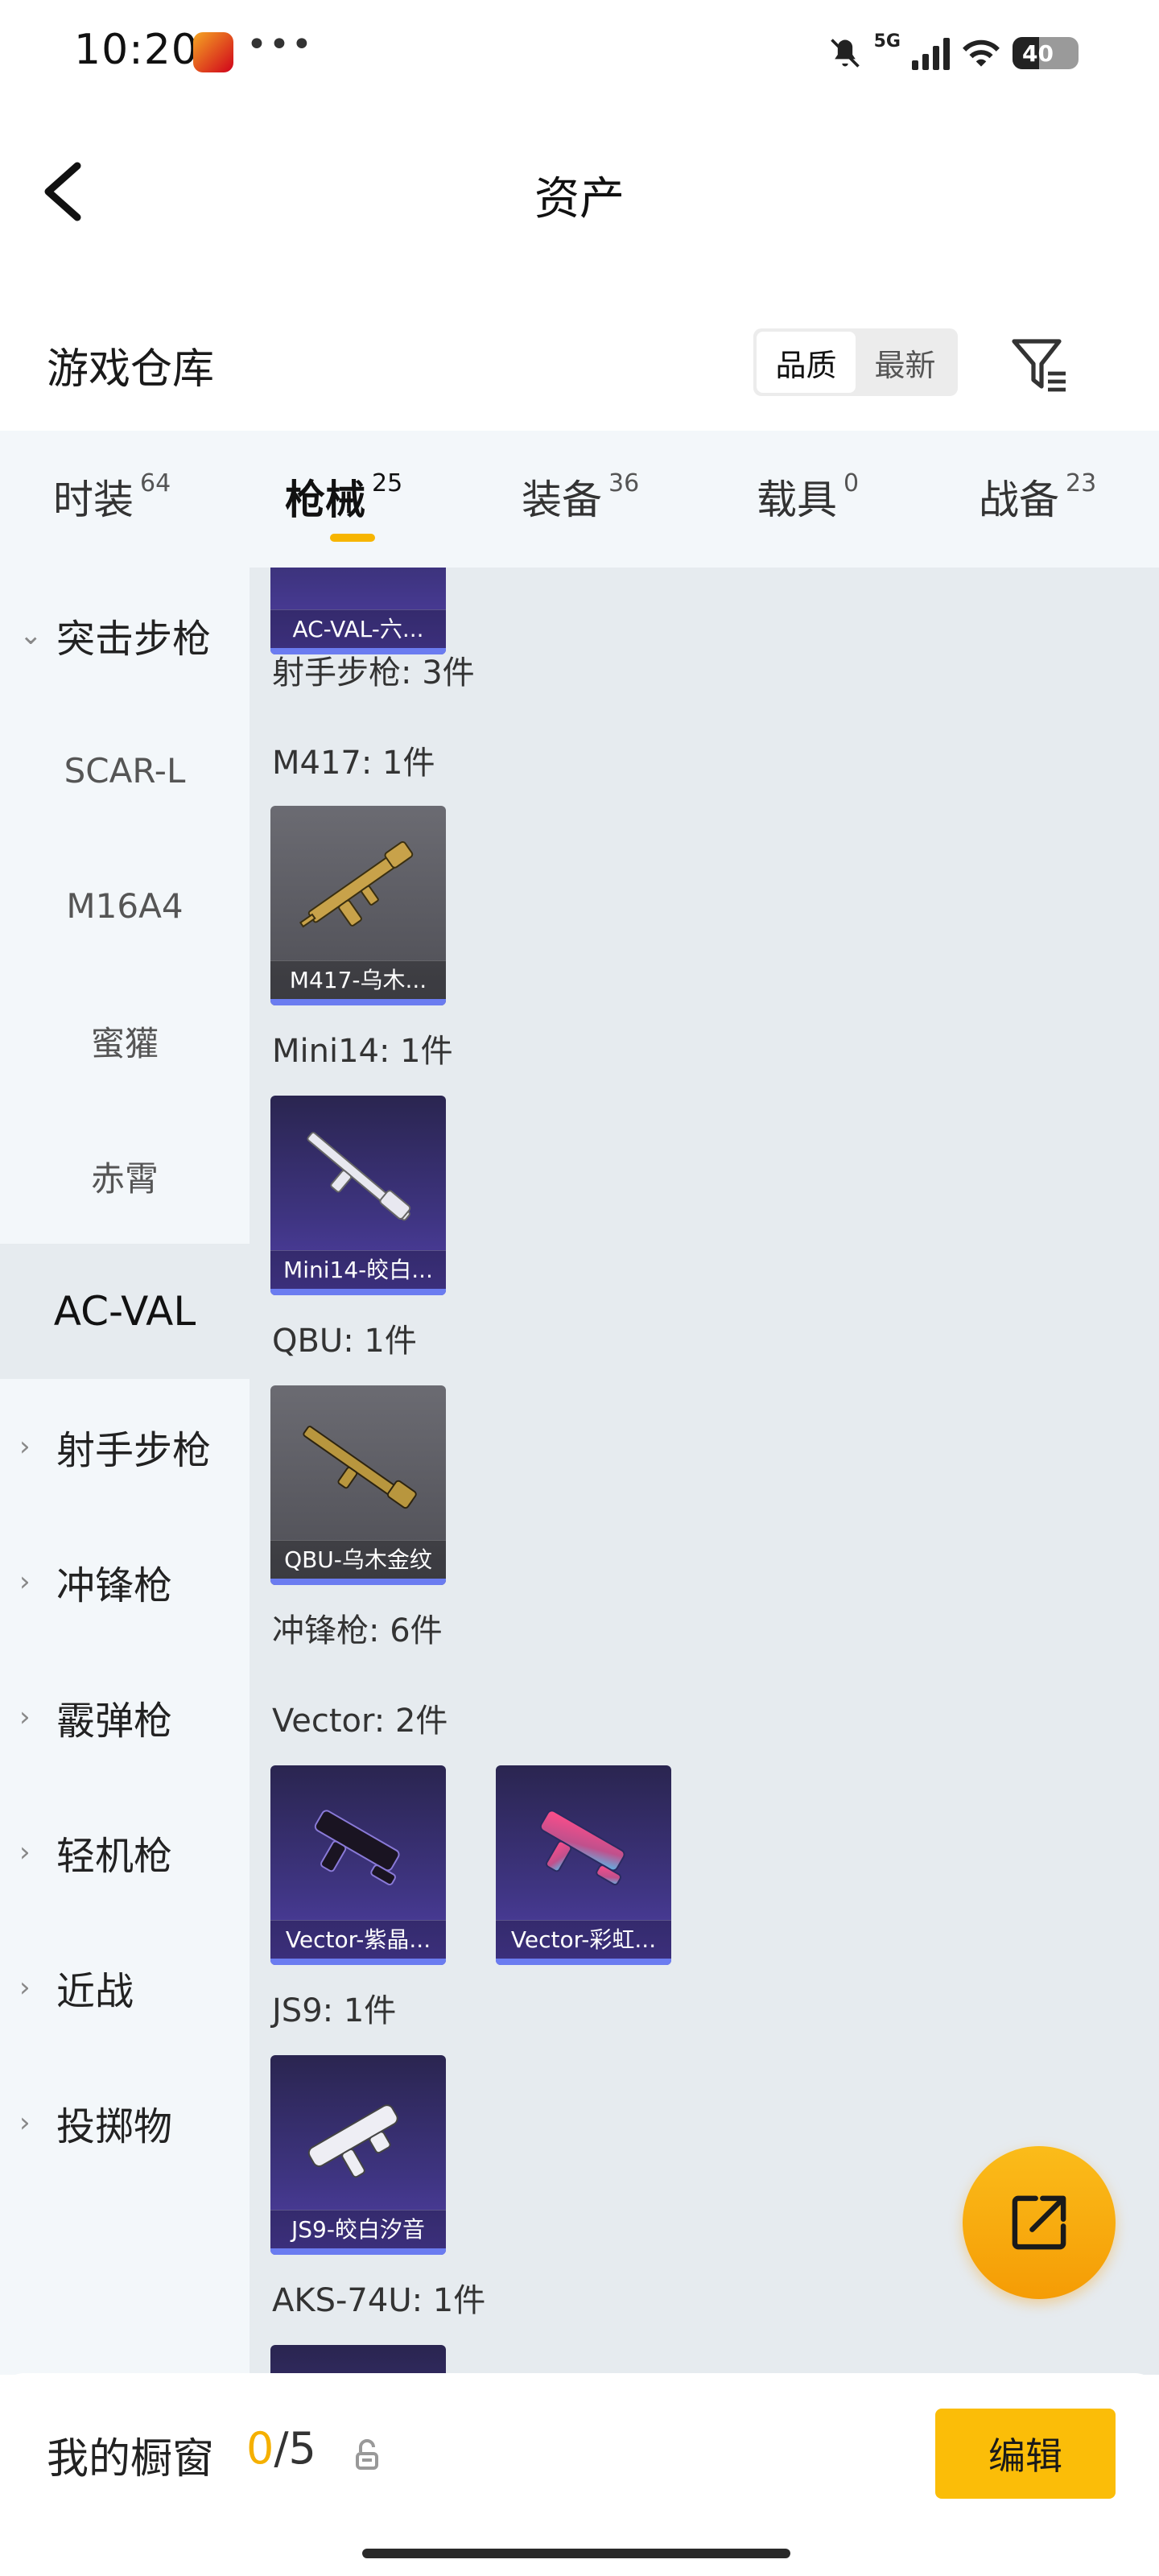 This screenshot has height=2576, width=1159. I want to click on sidebar-item-label: AC-VAL, so click(124, 1311).